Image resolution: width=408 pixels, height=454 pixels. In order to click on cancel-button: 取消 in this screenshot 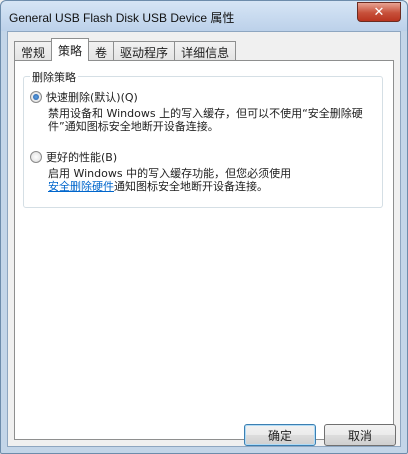, I will do `click(360, 435)`.